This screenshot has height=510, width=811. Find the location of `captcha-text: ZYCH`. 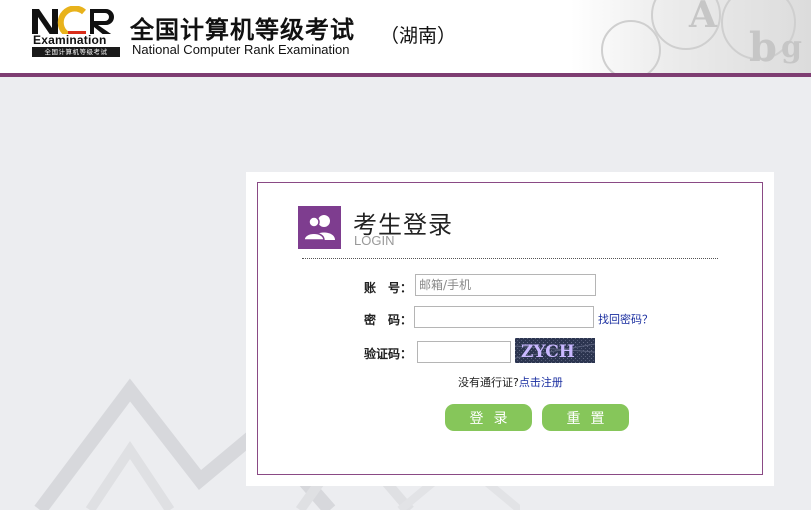

captcha-text: ZYCH is located at coordinates (548, 352).